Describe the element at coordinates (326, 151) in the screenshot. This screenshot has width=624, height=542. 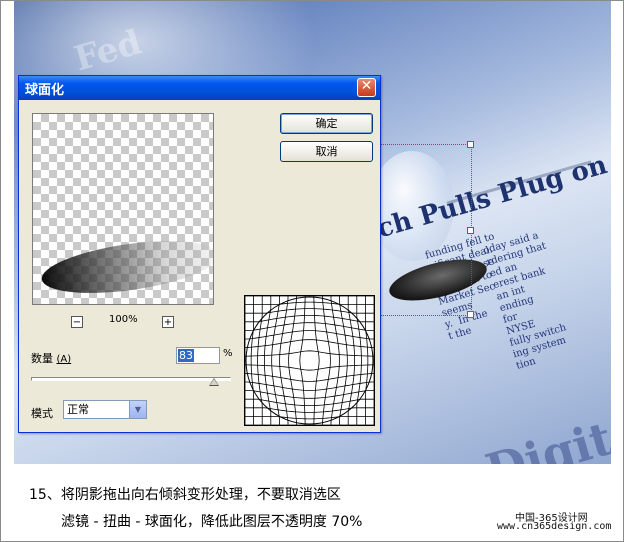
I see `cancel-button: 取消` at that location.